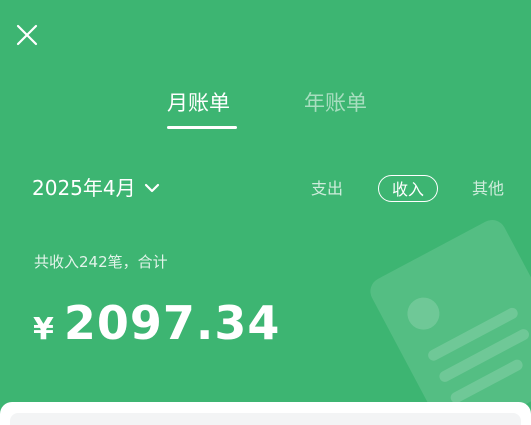  What do you see at coordinates (408, 188) in the screenshot?
I see `filter-income: 收入` at bounding box center [408, 188].